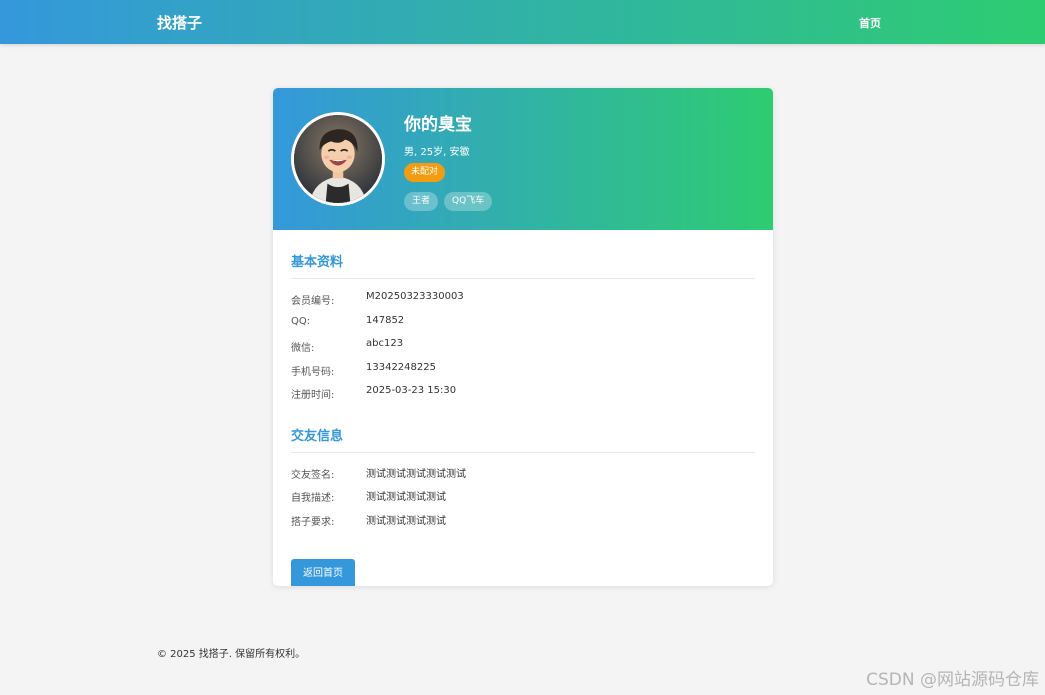  What do you see at coordinates (313, 372) in the screenshot?
I see `info-label: 手机号码:` at bounding box center [313, 372].